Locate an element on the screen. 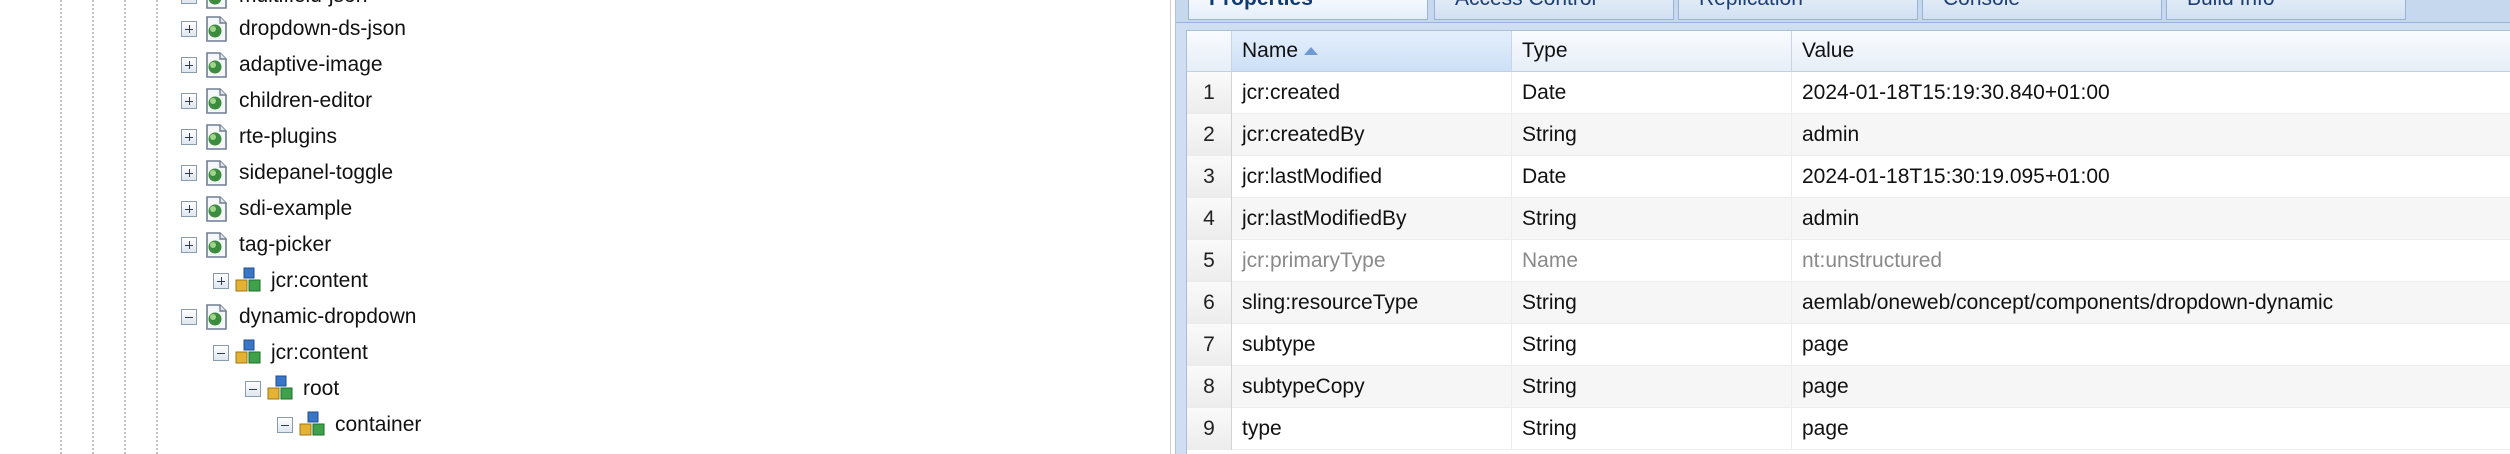 This screenshot has height=454, width=2510. table-row: 7 subtype String page is located at coordinates (1848, 345).